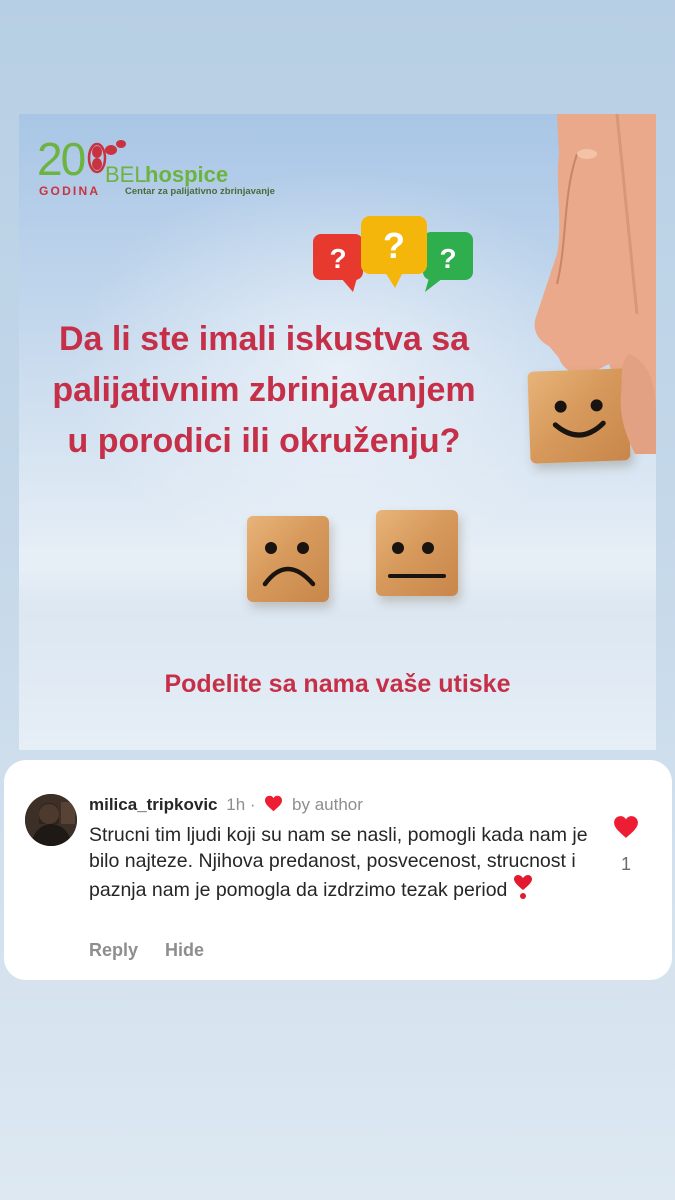  I want to click on like-count: 1, so click(625, 864).